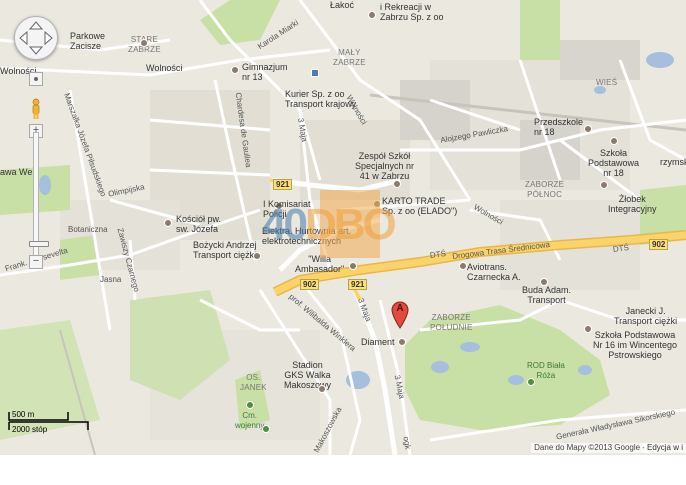  I want to click on zoom-track, so click(39, 194).